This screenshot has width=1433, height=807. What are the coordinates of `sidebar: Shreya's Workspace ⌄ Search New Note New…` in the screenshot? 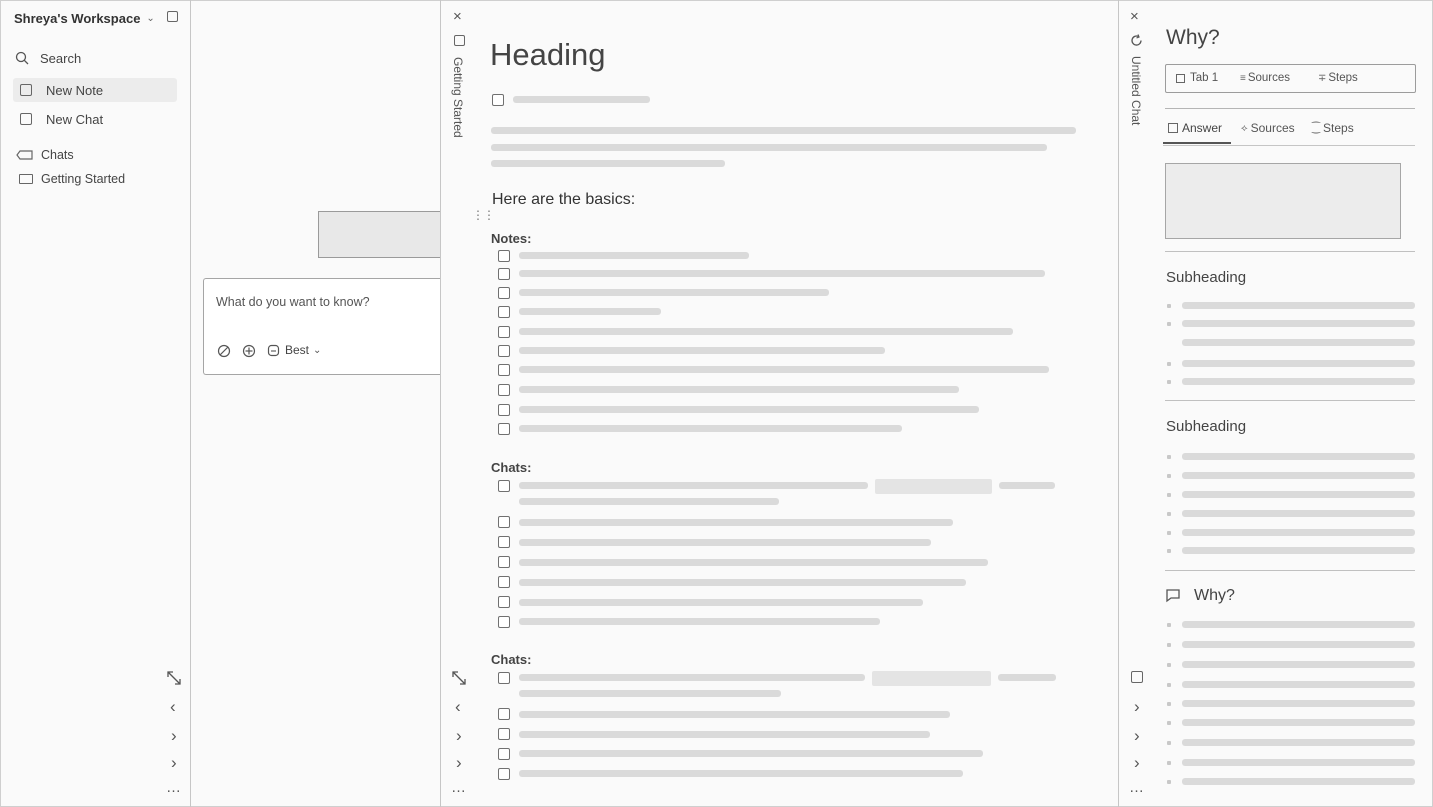 It's located at (95, 403).